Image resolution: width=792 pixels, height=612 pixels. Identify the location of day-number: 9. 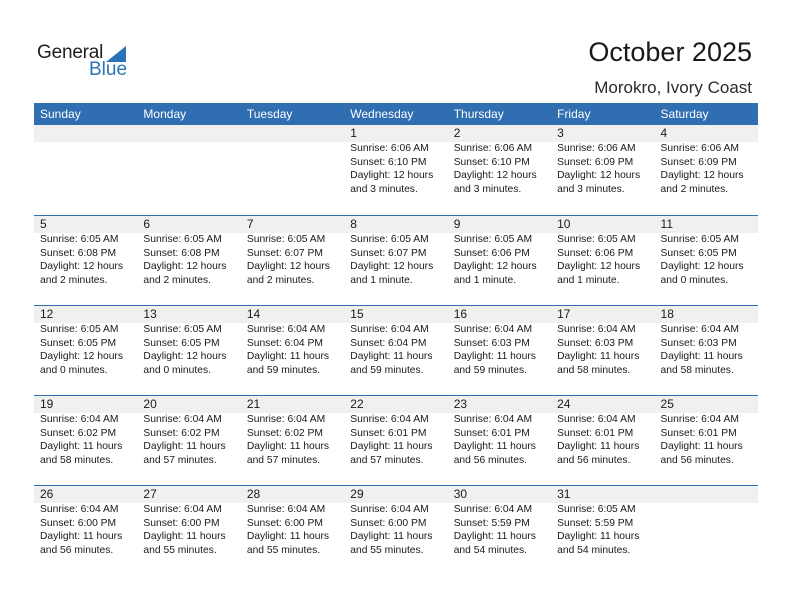
(457, 224).